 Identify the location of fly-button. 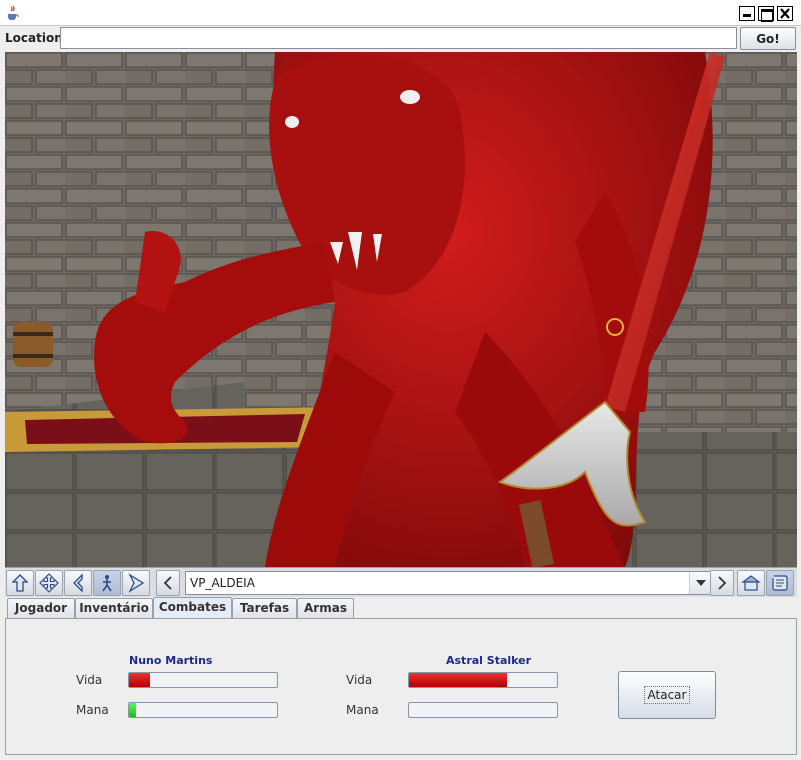
(136, 583).